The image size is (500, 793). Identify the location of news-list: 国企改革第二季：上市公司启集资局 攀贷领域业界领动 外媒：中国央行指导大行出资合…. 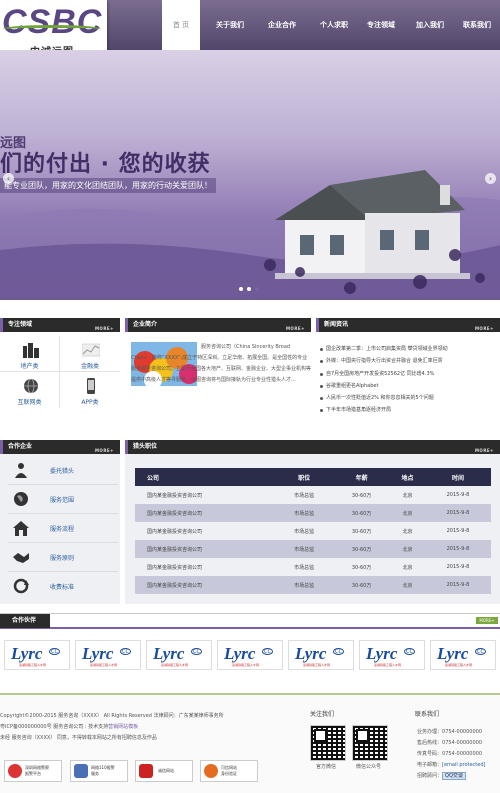
(408, 380).